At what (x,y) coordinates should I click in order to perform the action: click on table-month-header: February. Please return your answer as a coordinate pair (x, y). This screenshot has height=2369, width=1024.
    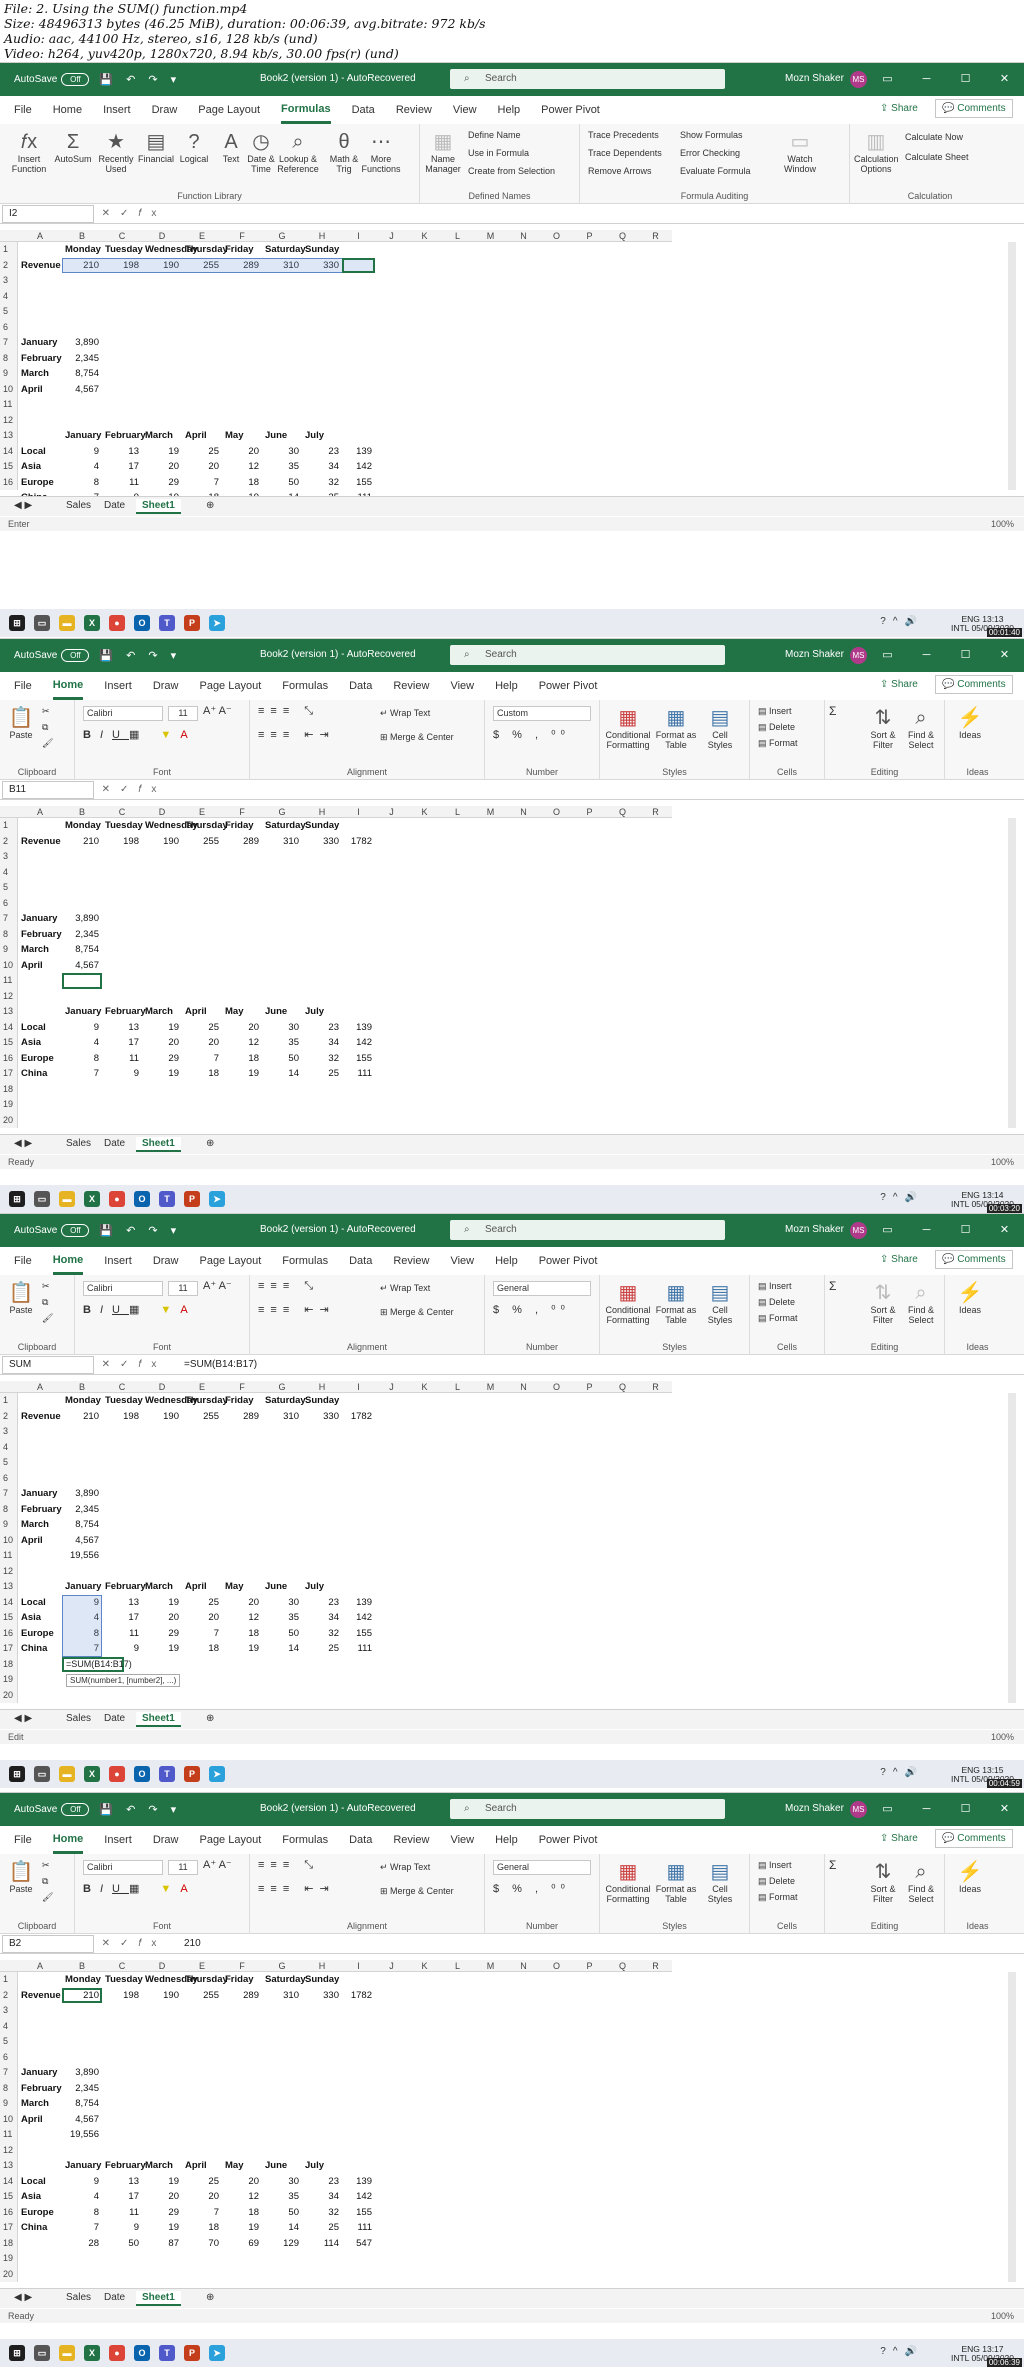
    Looking at the image, I should click on (125, 1011).